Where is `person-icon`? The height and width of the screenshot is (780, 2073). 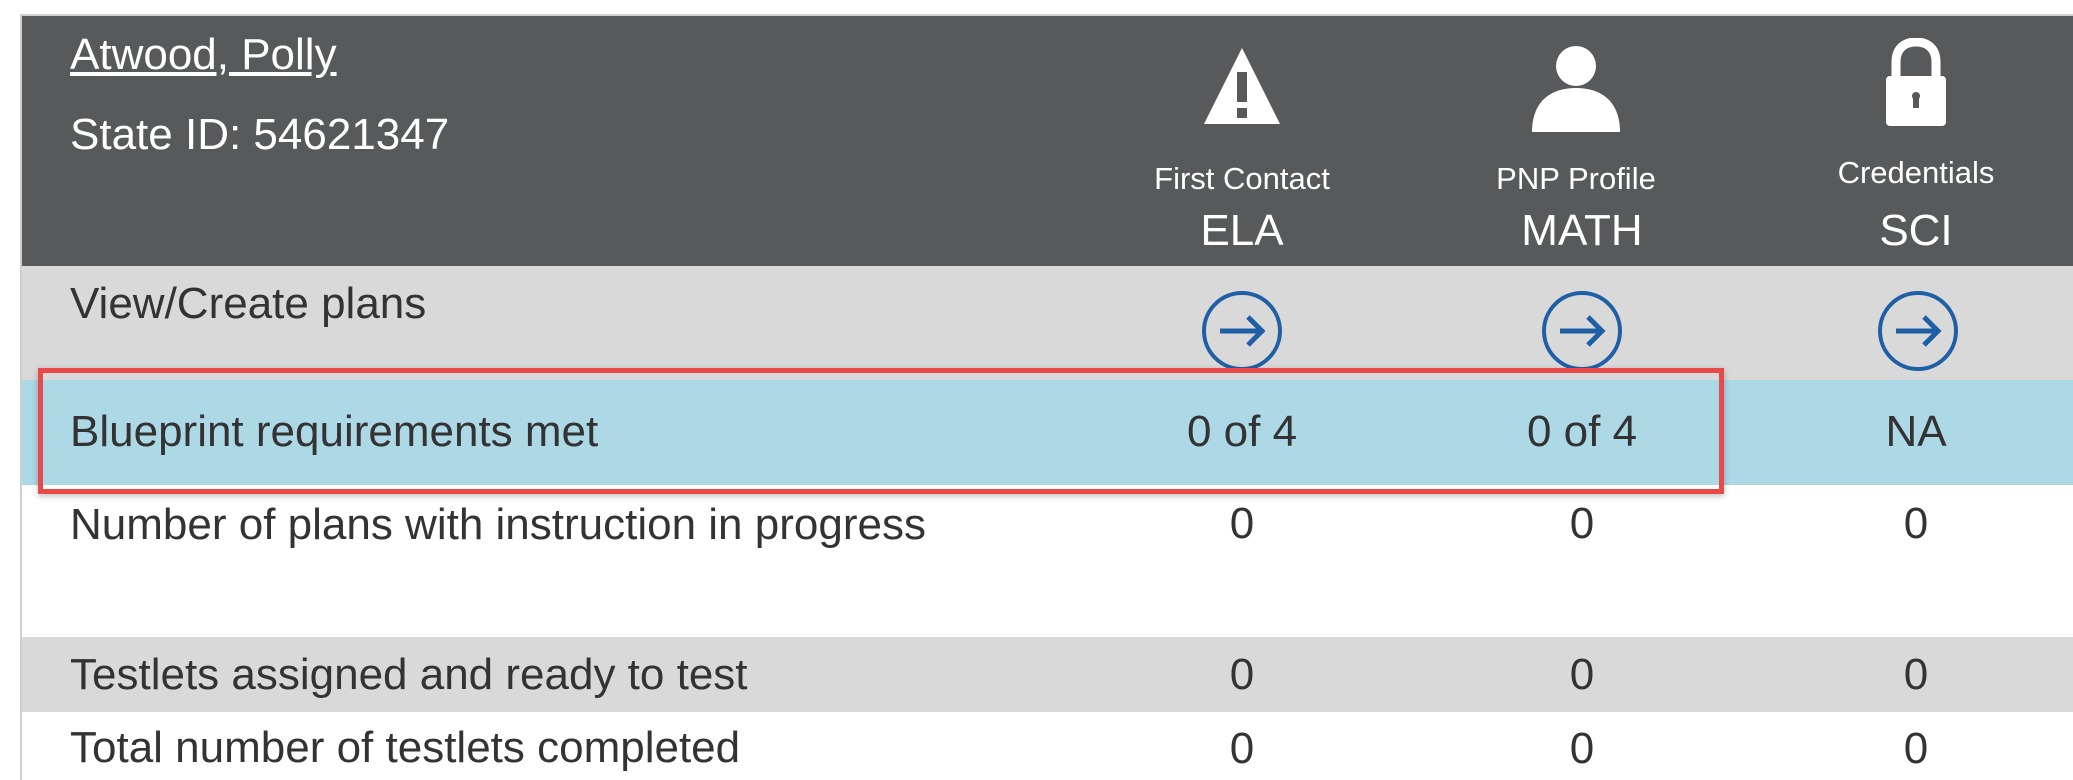 person-icon is located at coordinates (1576, 89).